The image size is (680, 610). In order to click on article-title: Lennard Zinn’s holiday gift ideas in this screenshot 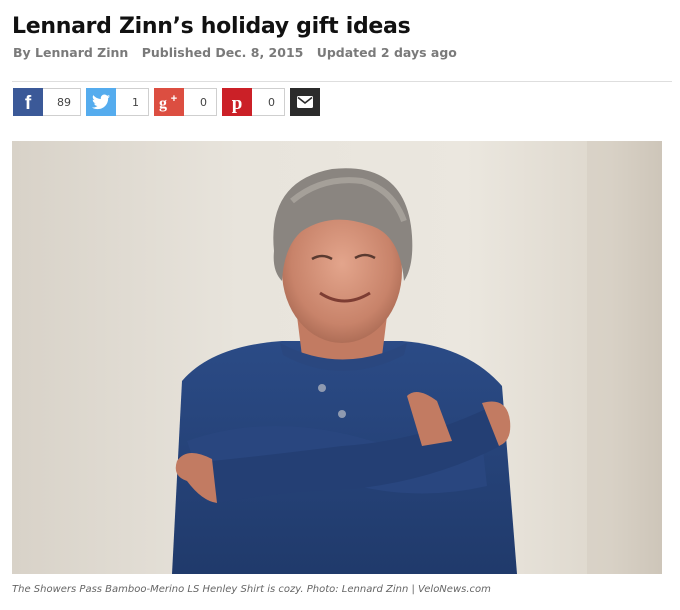, I will do `click(211, 26)`.